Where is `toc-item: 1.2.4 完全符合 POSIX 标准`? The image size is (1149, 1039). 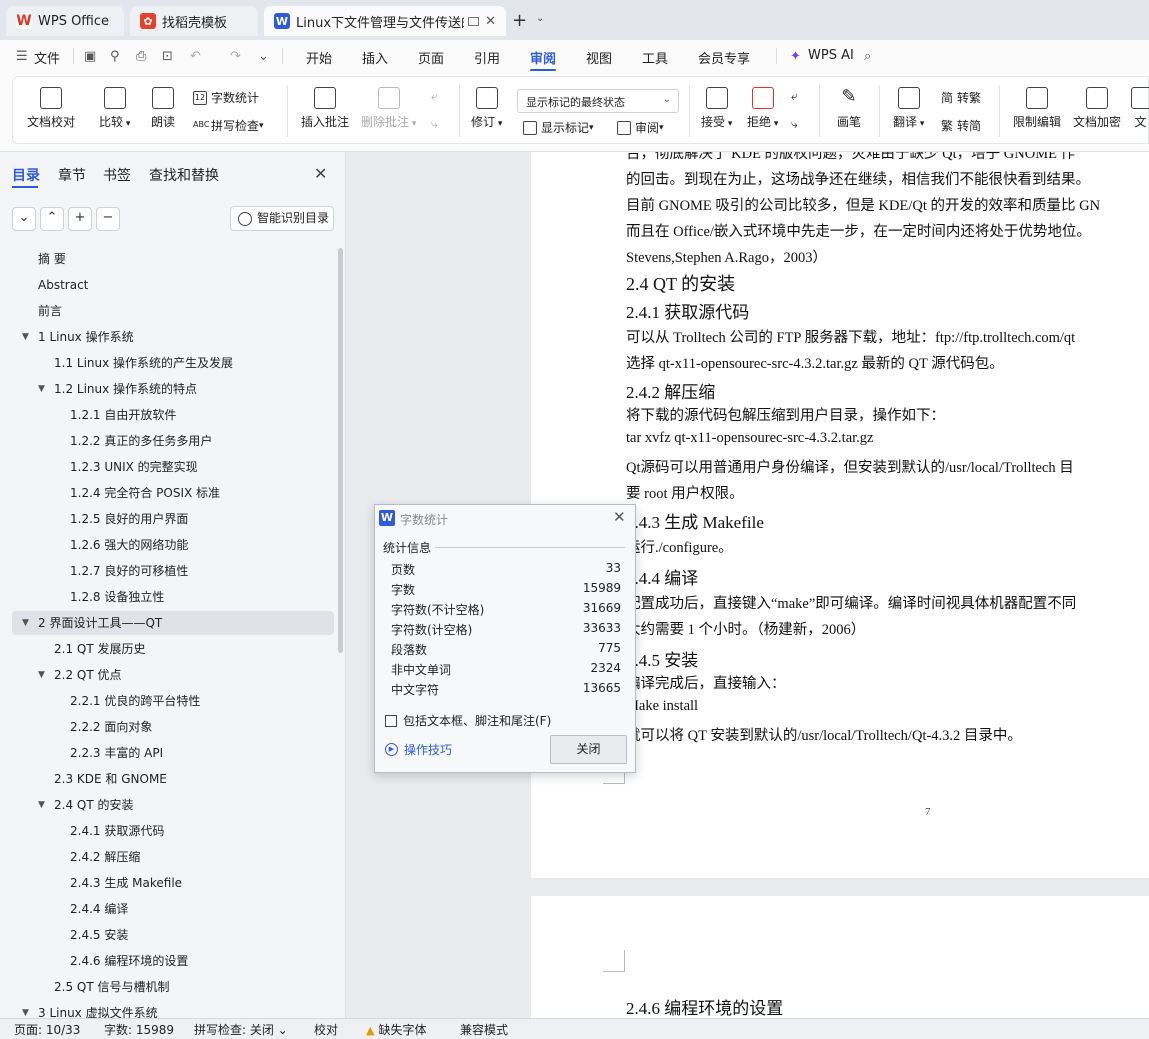
toc-item: 1.2.4 完全符合 POSIX 标准 is located at coordinates (173, 493).